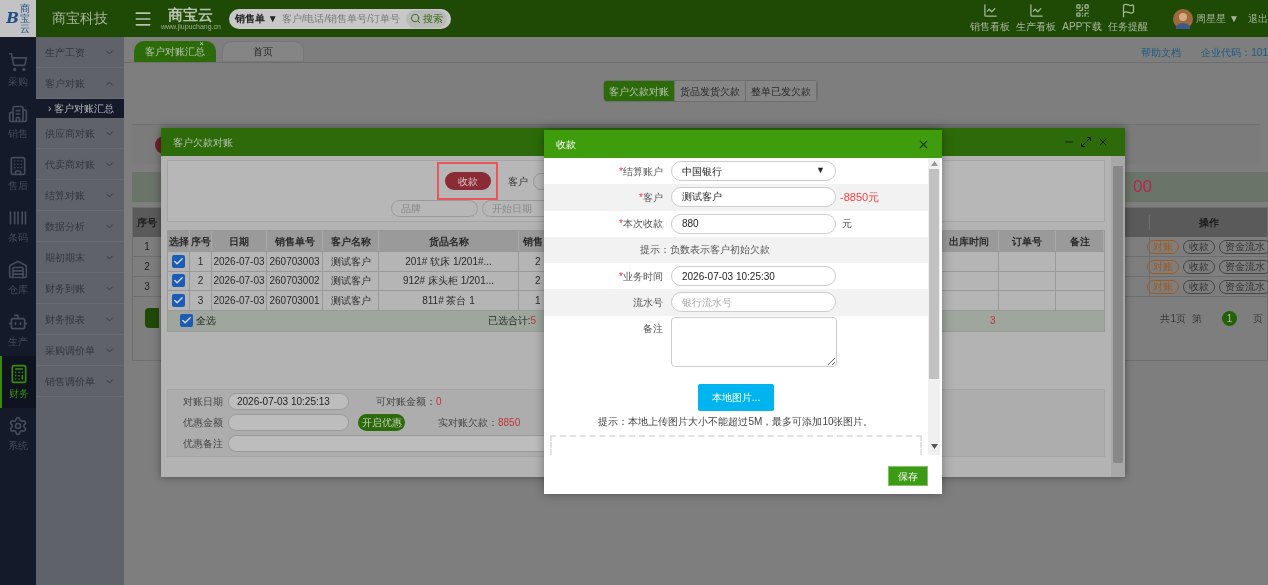  What do you see at coordinates (1161, 52) in the screenshot?
I see `header-link: 帮助文档` at bounding box center [1161, 52].